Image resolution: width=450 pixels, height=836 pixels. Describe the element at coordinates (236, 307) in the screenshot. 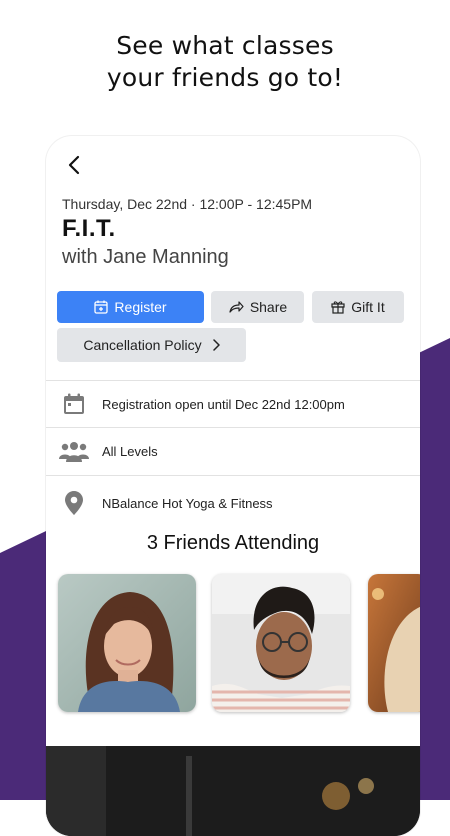

I see `share-arrow-icon` at that location.